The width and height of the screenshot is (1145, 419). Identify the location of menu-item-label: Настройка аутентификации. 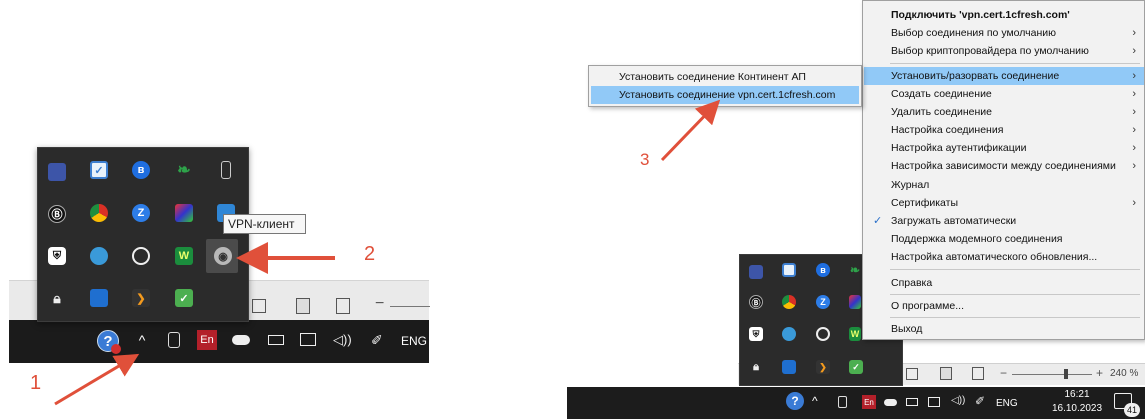
(959, 148).